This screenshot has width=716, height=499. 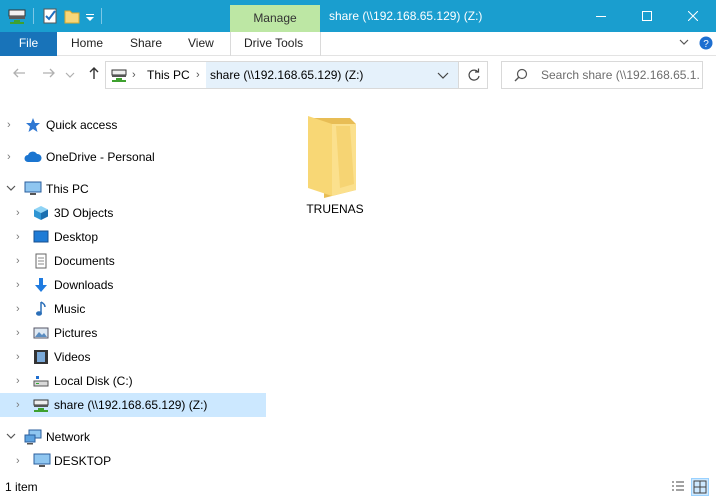 What do you see at coordinates (76, 333) in the screenshot?
I see `sidebar-item-label: Pictures` at bounding box center [76, 333].